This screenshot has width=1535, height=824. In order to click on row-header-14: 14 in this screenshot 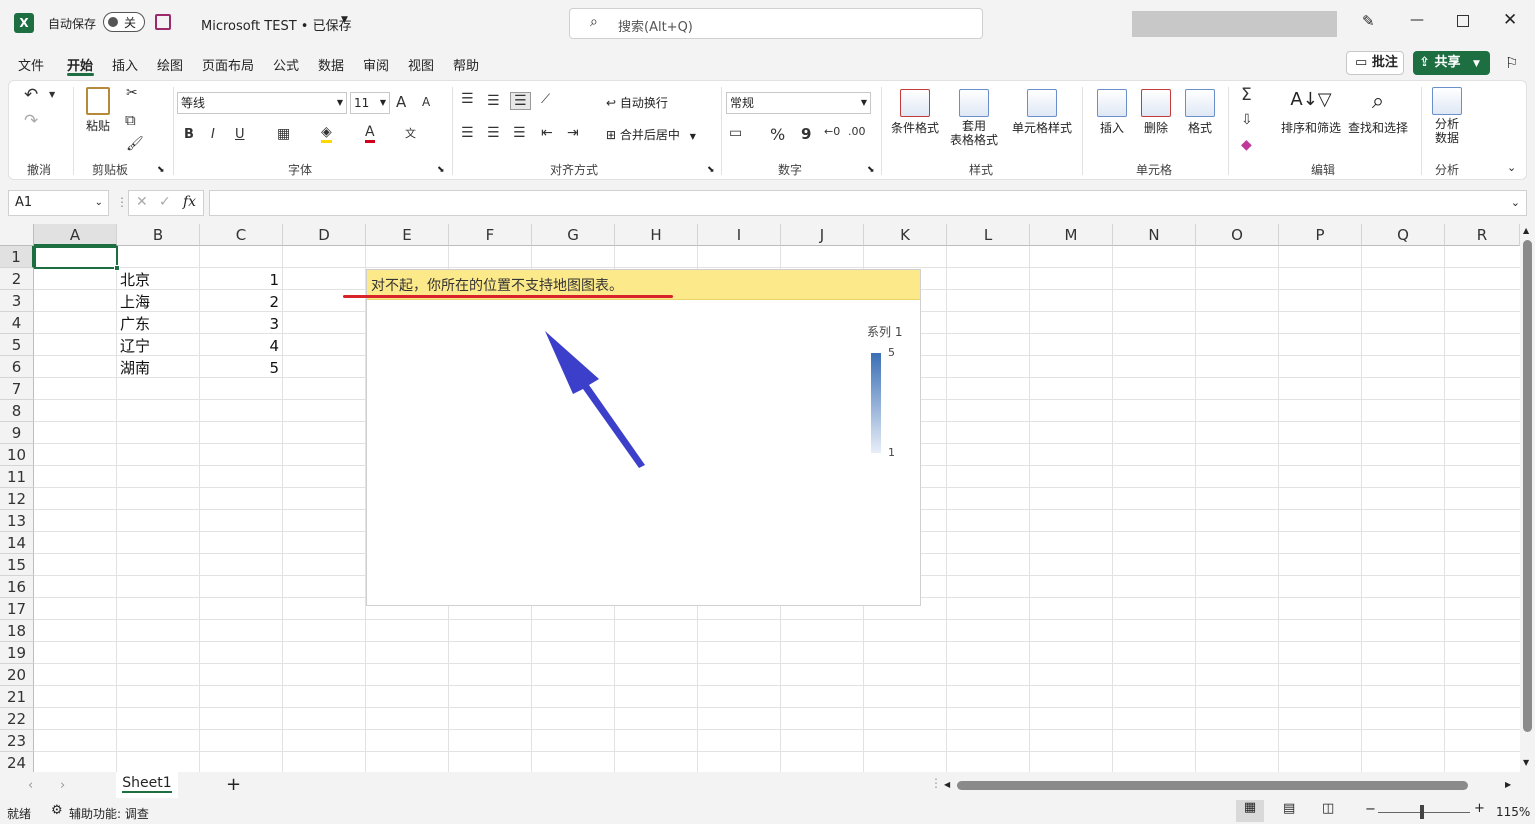, I will do `click(17, 543)`.